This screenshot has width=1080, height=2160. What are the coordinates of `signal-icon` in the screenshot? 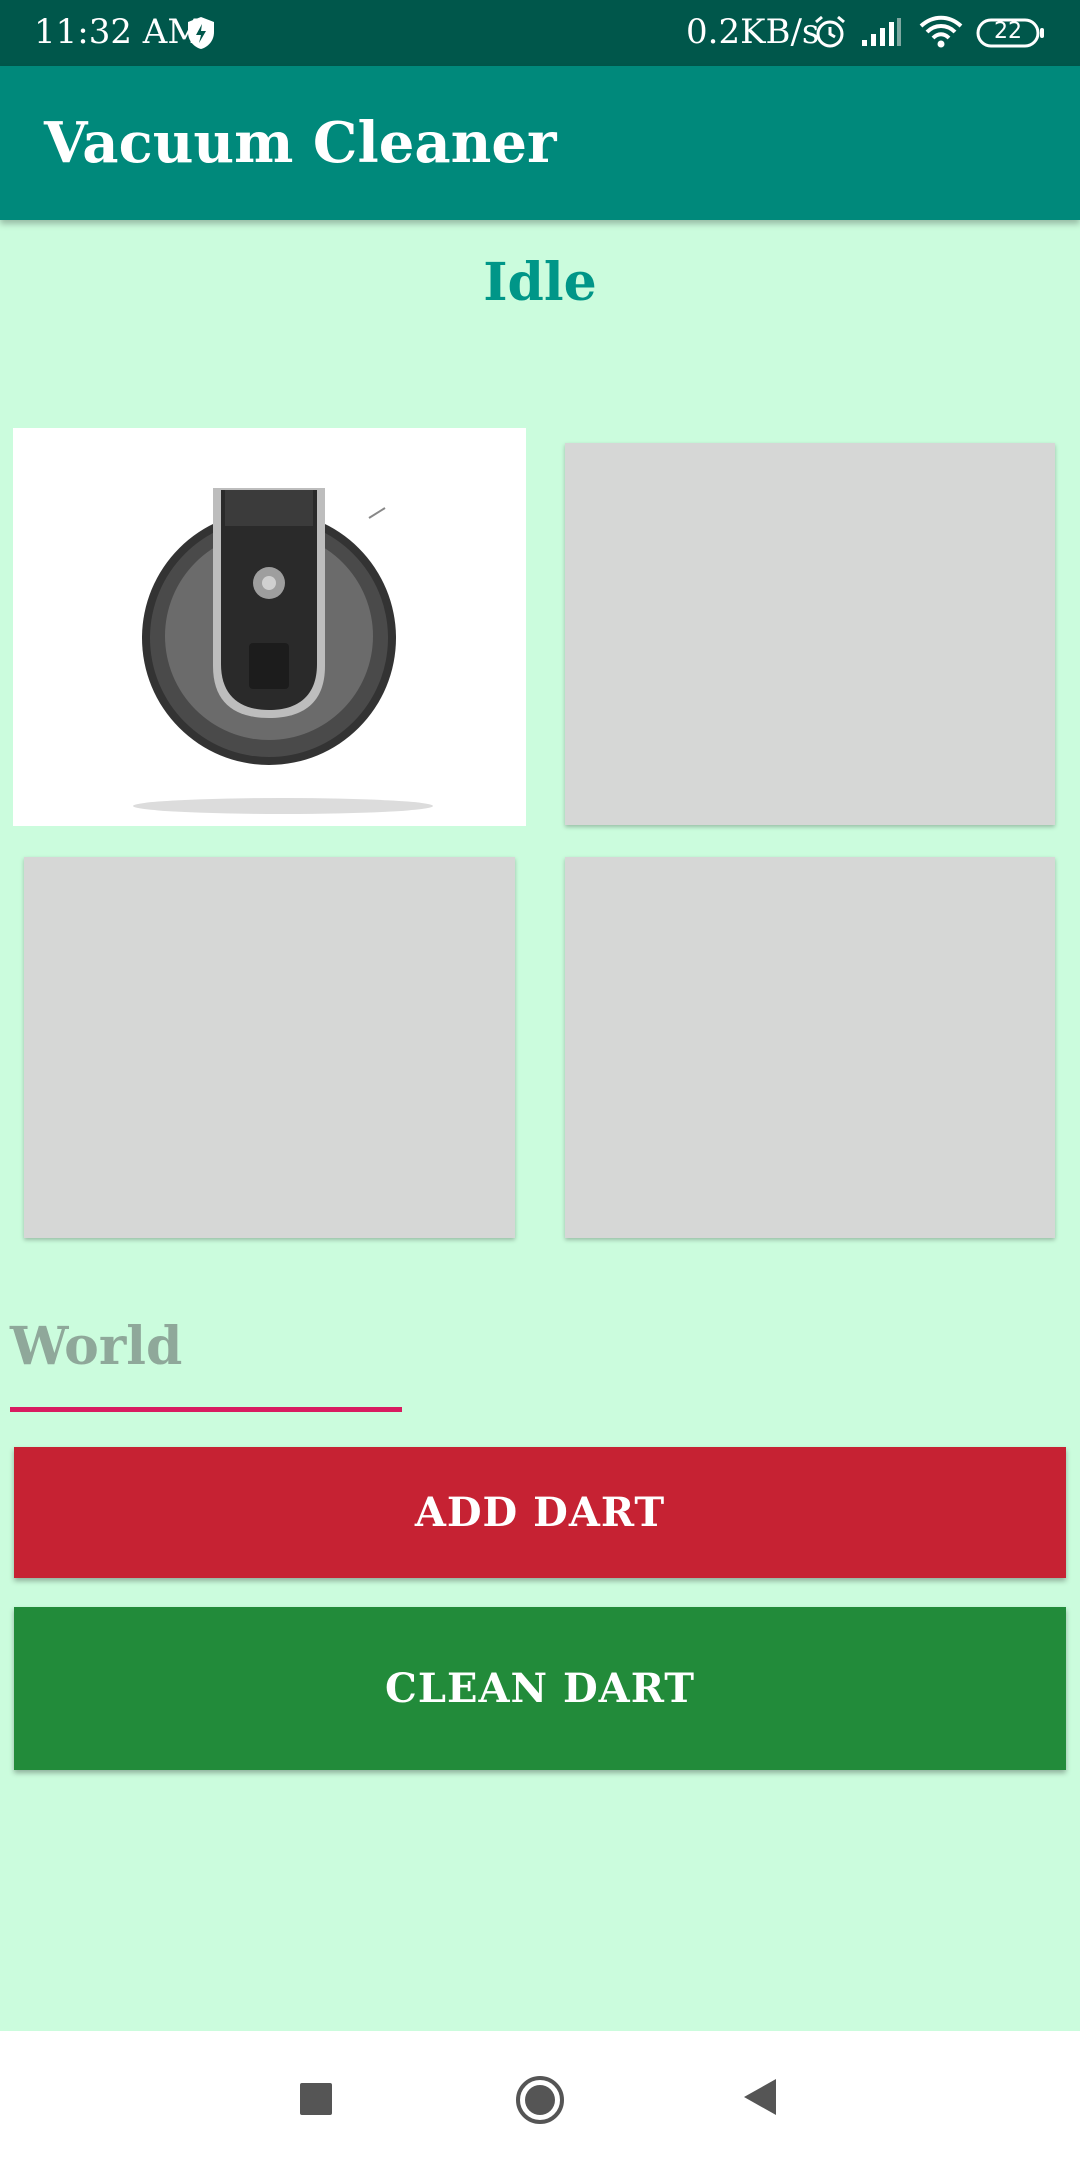 It's located at (881, 32).